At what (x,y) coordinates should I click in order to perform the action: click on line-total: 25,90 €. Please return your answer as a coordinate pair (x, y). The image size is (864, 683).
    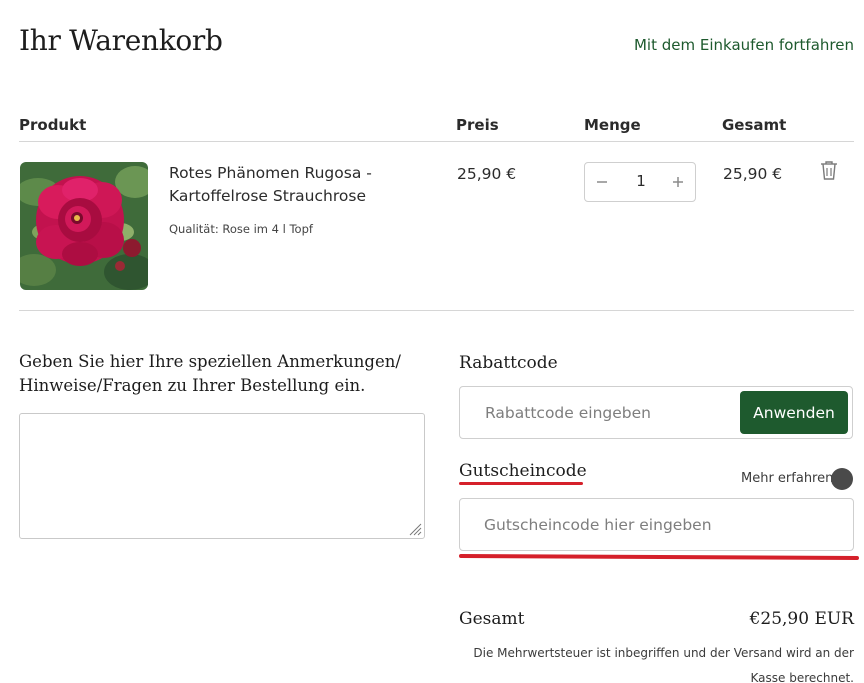
    Looking at the image, I should click on (753, 174).